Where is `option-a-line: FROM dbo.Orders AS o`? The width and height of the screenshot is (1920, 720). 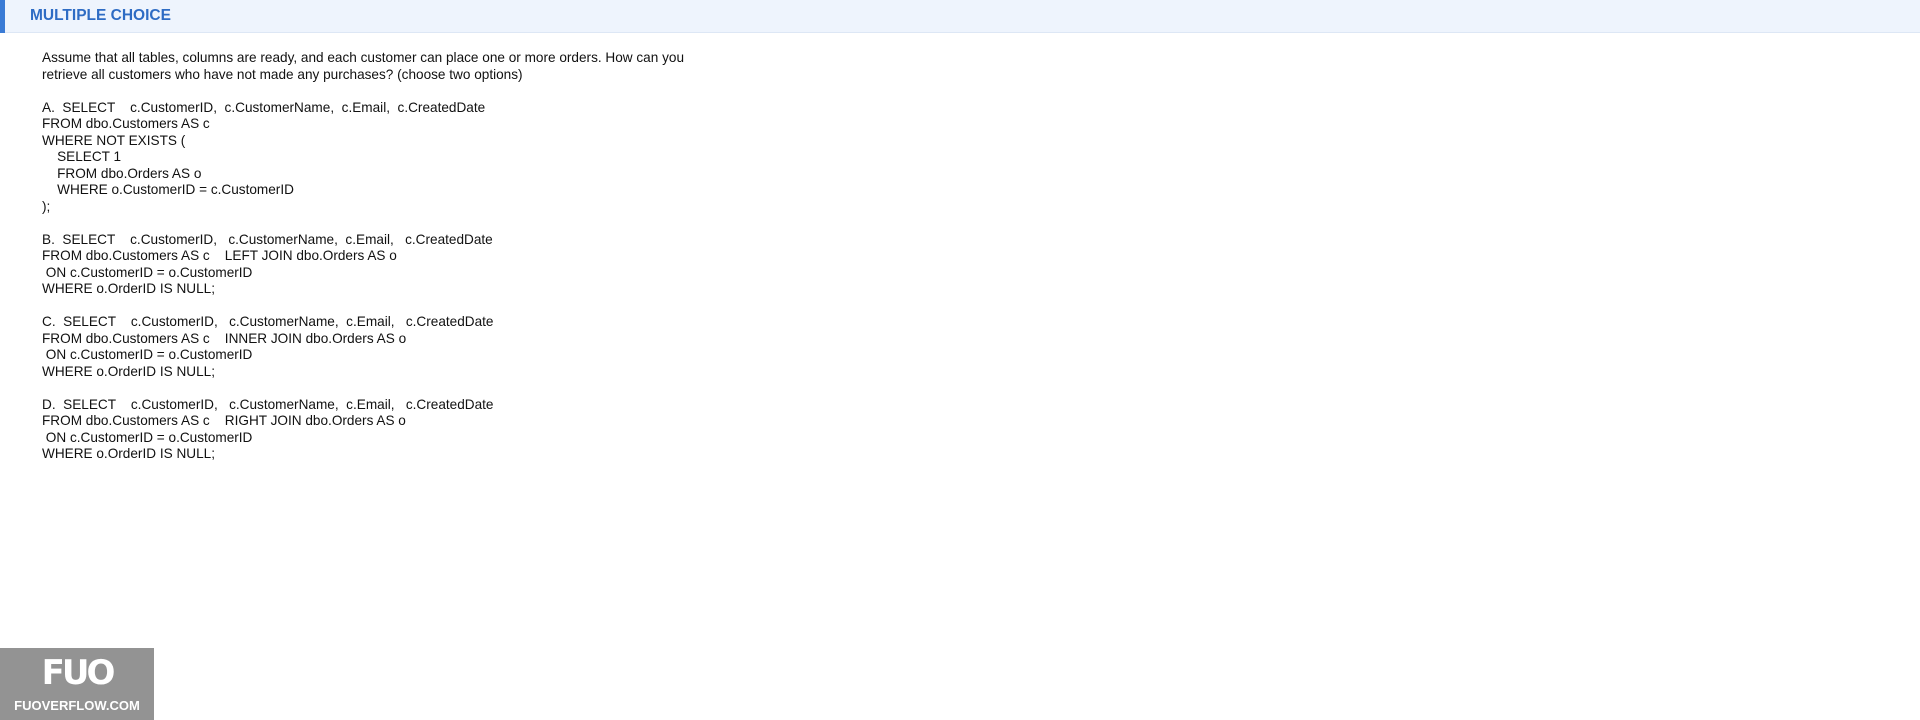 option-a-line: FROM dbo.Orders AS o is located at coordinates (122, 173).